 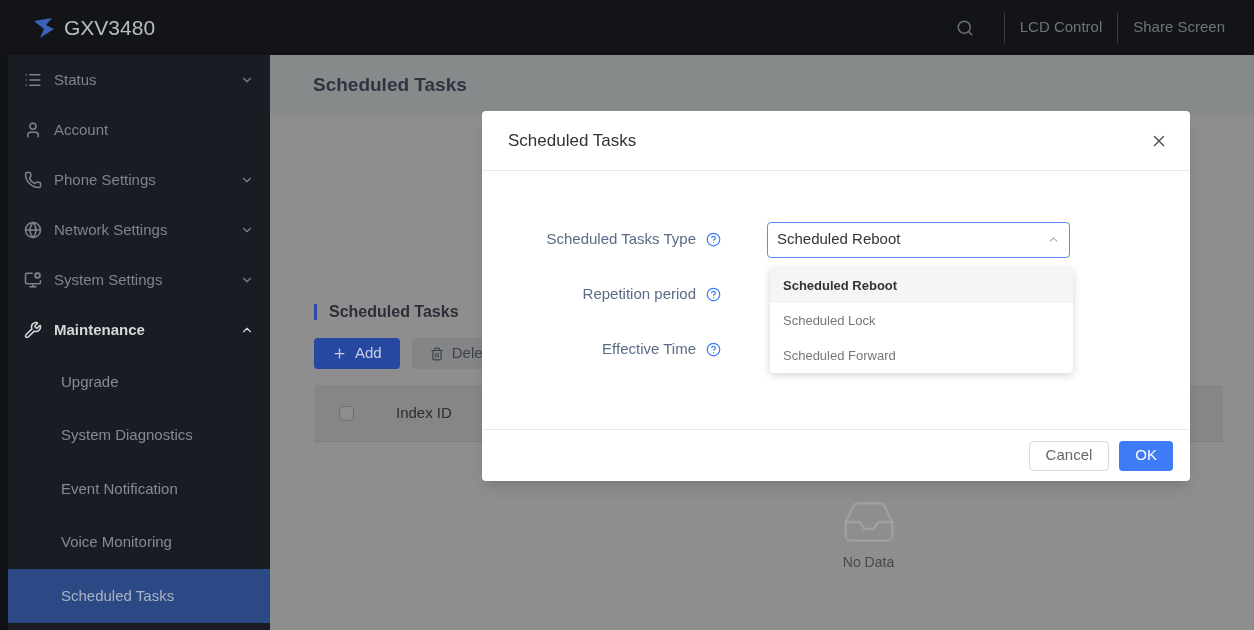 I want to click on submenu-item: System Diagnostics, so click(x=139, y=435).